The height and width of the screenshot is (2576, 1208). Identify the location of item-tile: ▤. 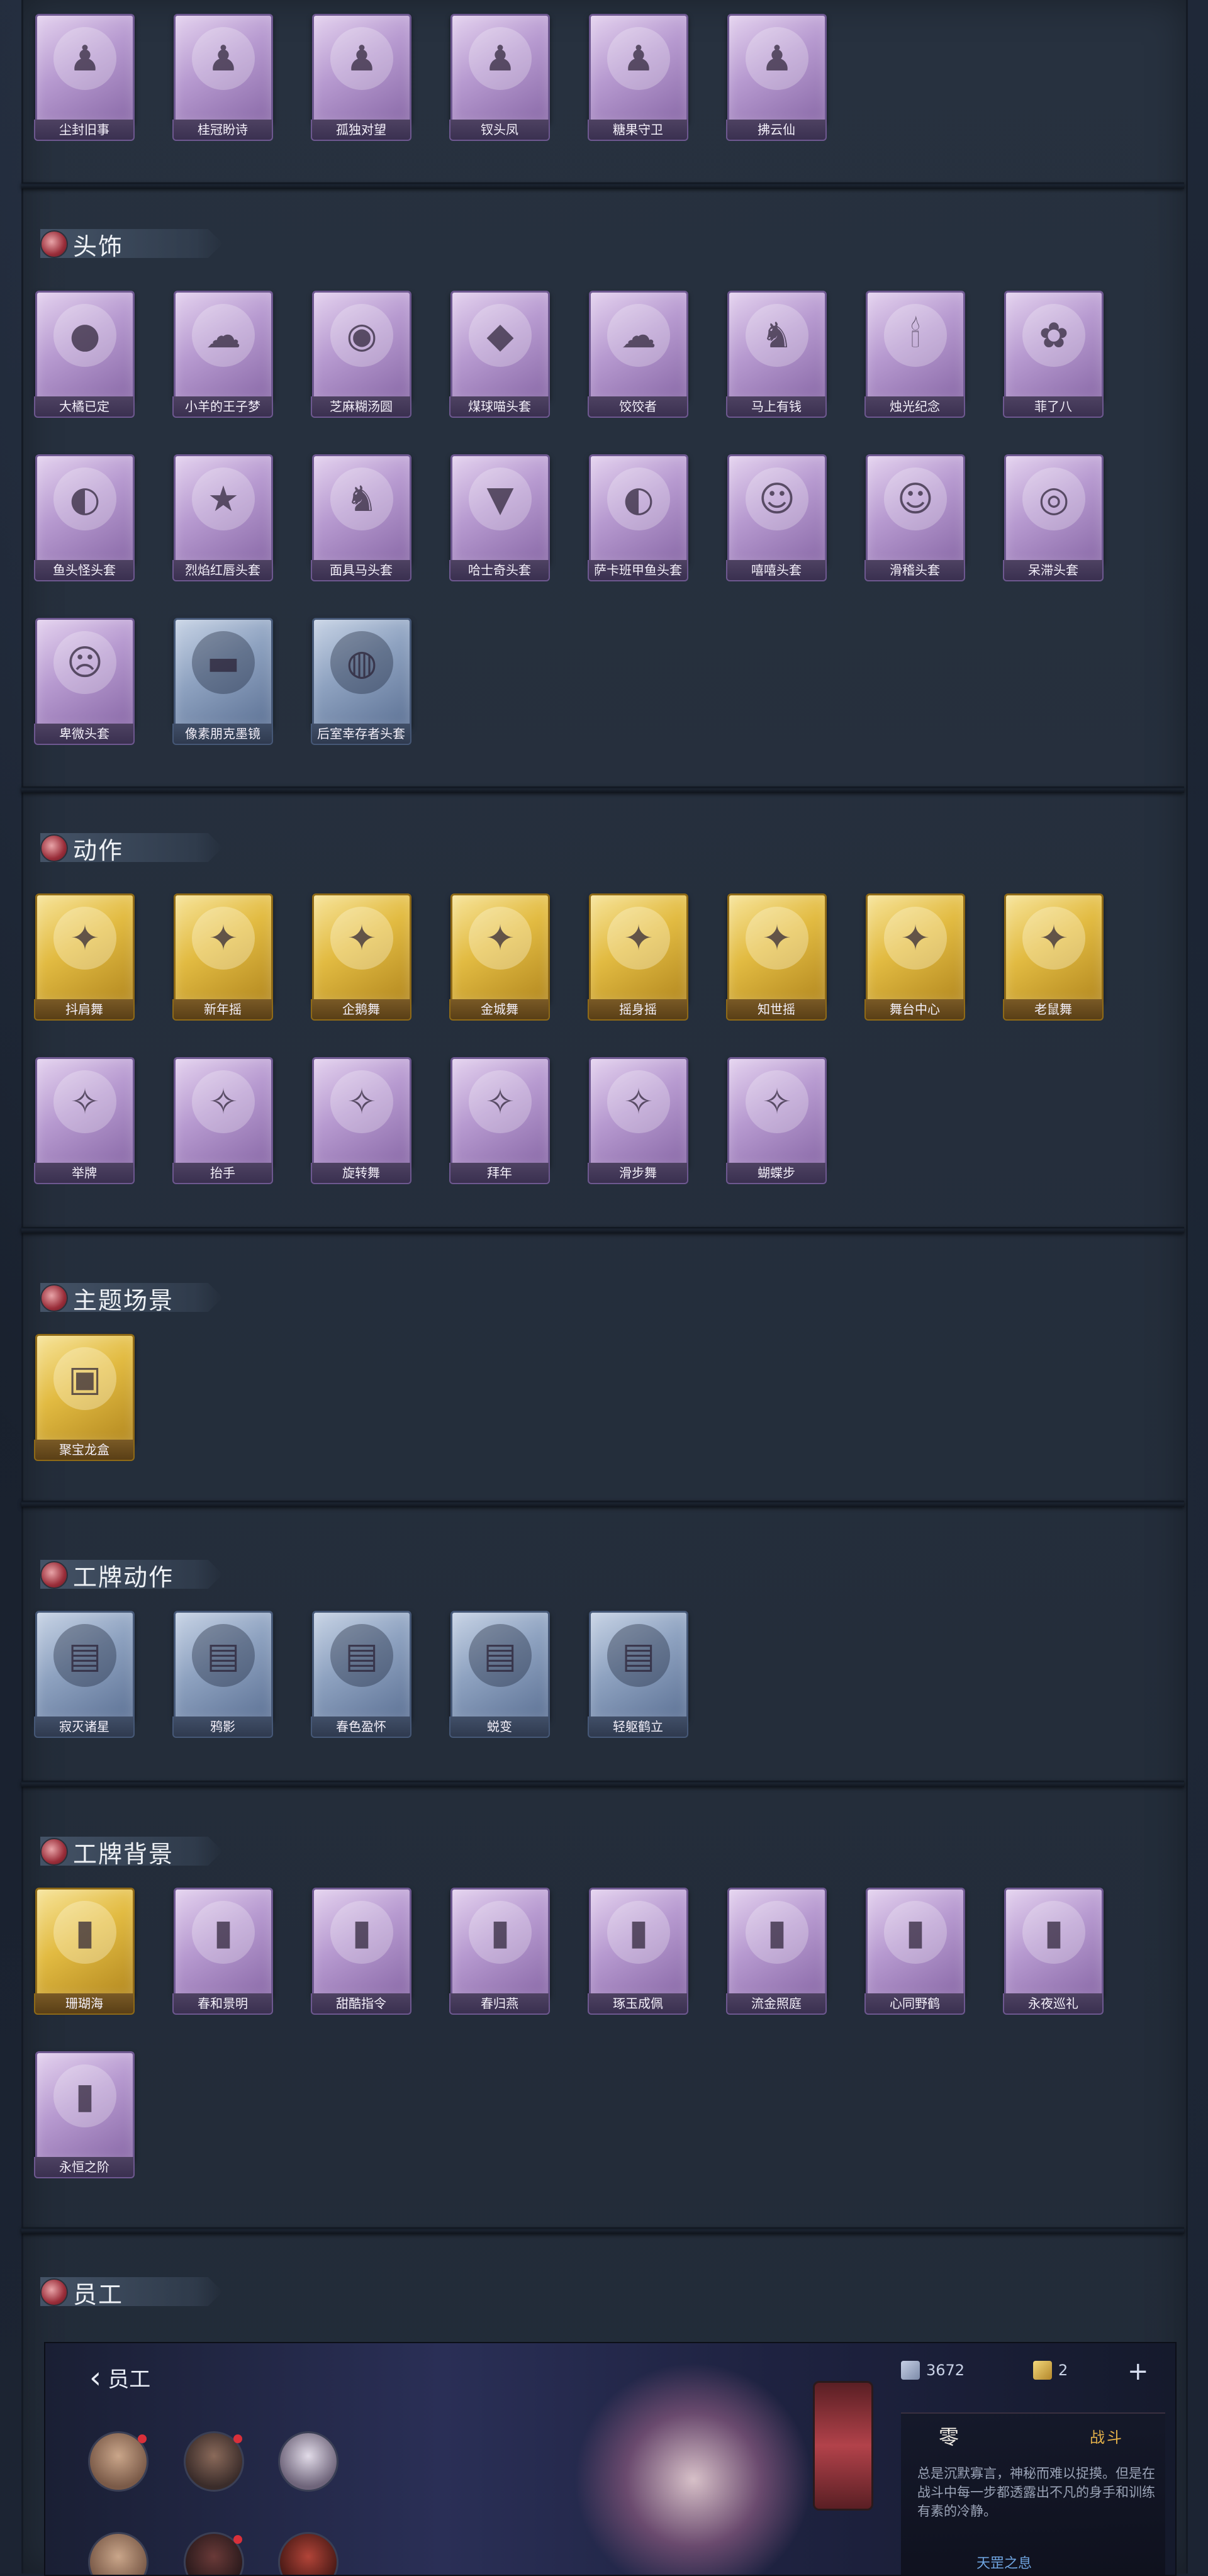
(361, 1665).